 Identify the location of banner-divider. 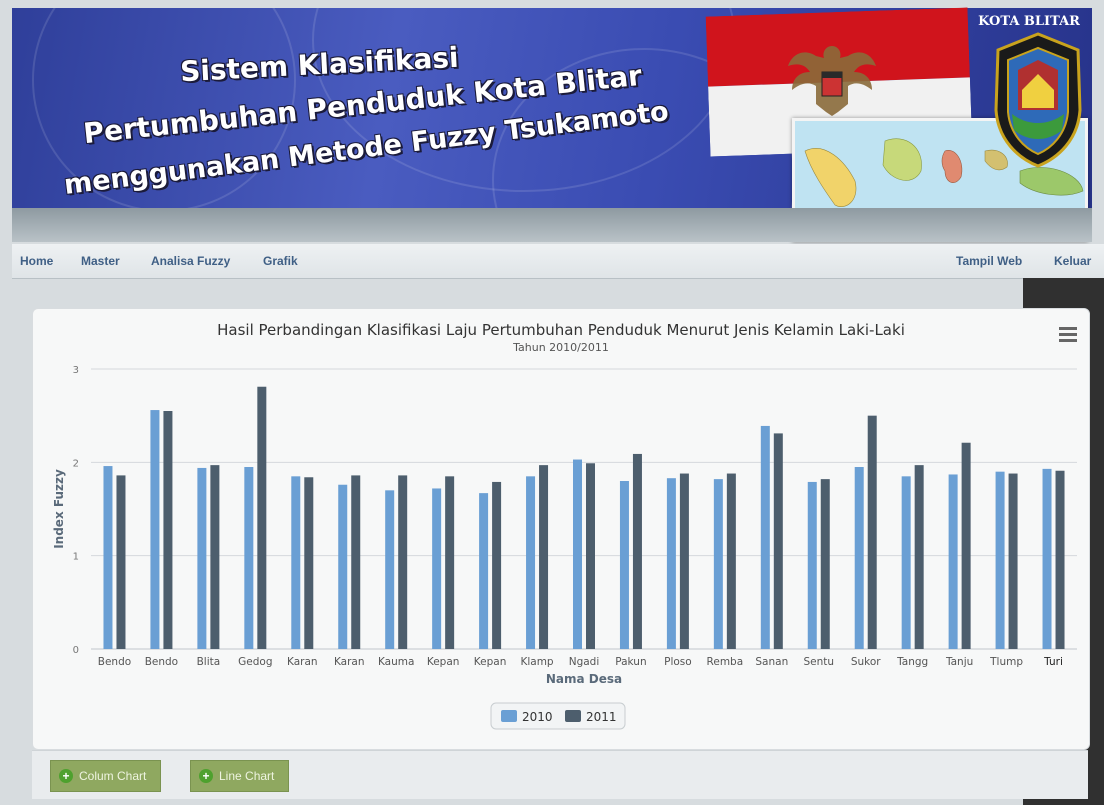
(552, 225).